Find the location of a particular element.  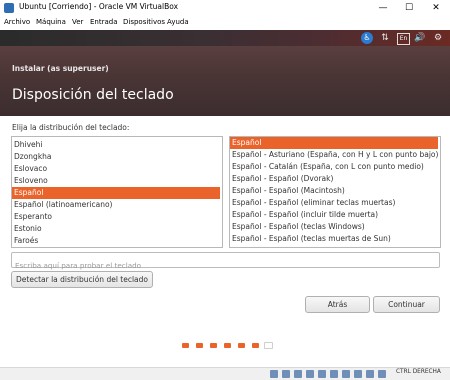

list-item: Dzongkha is located at coordinates (116, 157).